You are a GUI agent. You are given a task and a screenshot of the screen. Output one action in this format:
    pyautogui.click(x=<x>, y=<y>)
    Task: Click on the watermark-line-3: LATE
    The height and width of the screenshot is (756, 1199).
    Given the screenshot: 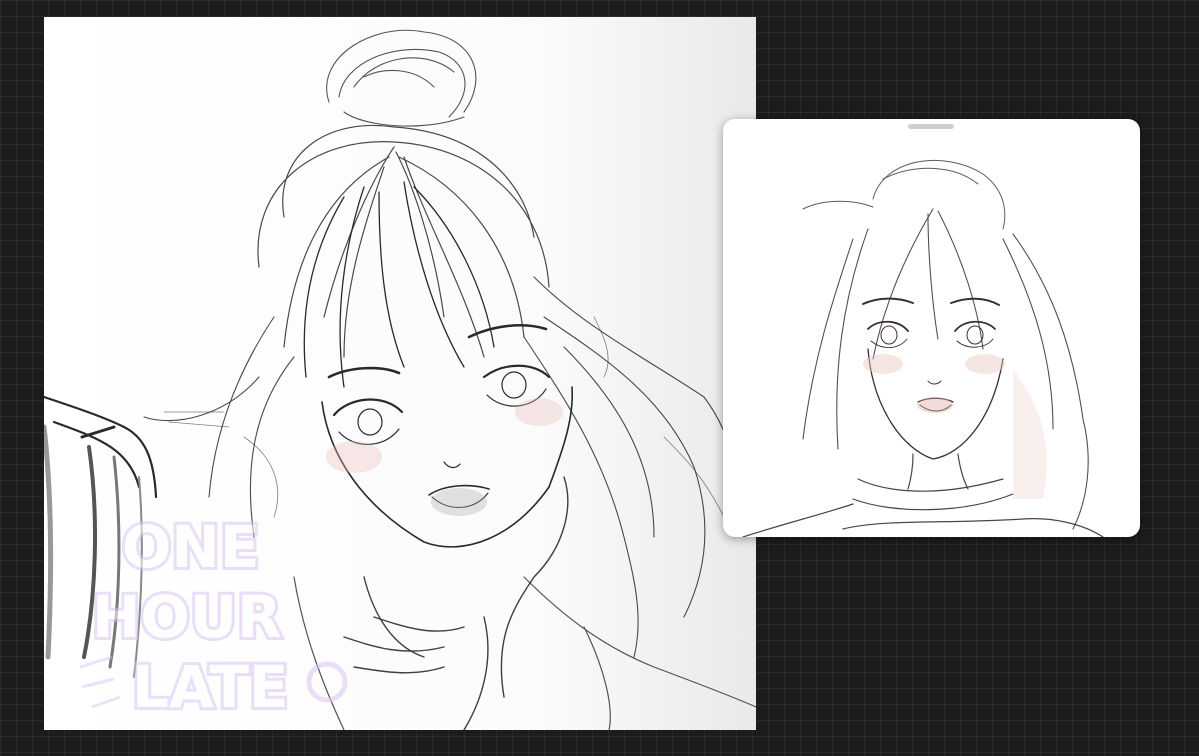 What is the action you would take?
    pyautogui.click(x=210, y=687)
    